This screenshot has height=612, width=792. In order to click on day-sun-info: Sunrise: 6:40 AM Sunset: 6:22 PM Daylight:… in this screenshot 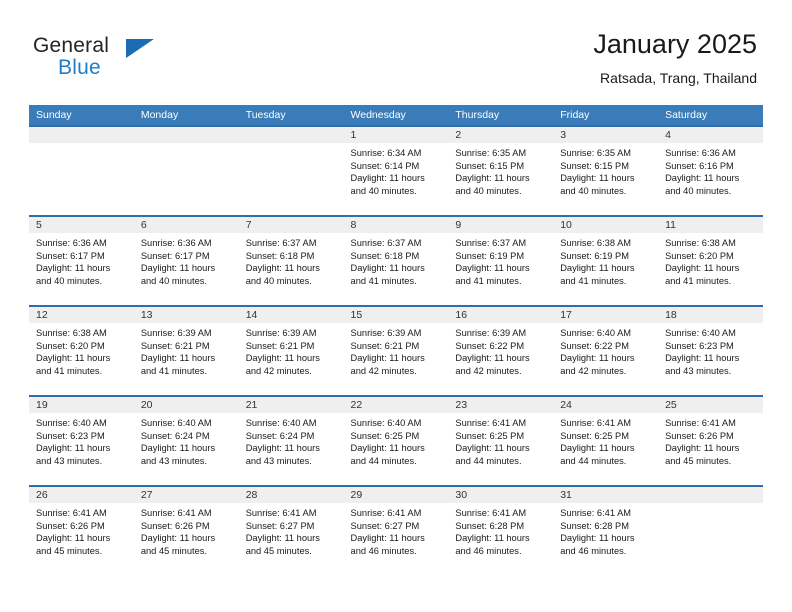, I will do `click(605, 350)`.